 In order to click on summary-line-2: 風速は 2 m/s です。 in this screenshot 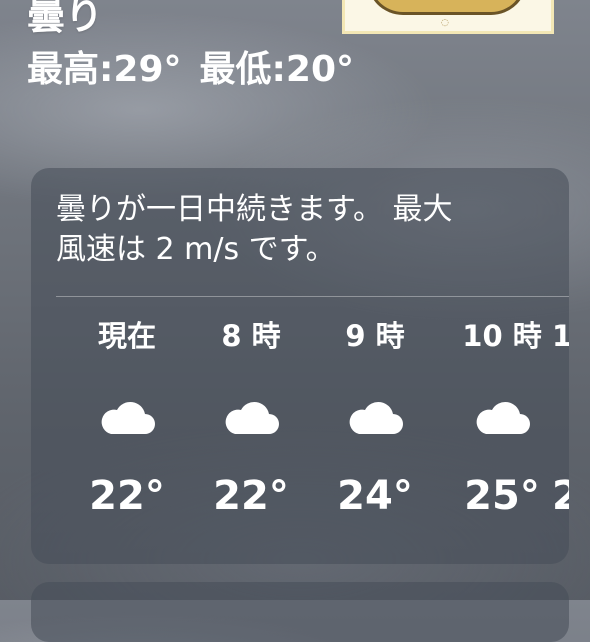, I will do `click(196, 249)`.